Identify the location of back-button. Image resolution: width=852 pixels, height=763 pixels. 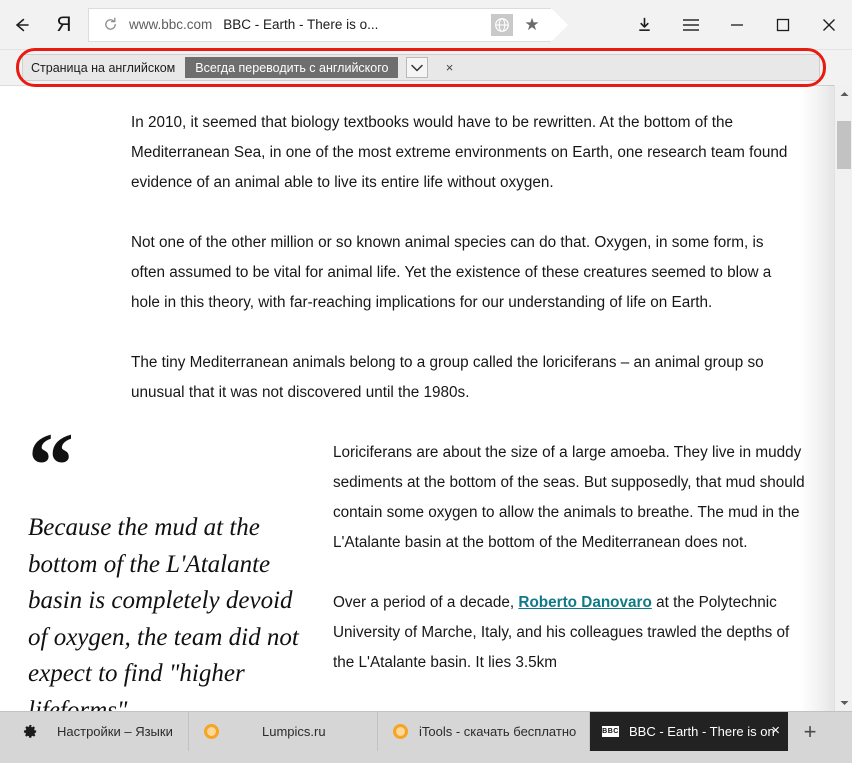
(22, 25).